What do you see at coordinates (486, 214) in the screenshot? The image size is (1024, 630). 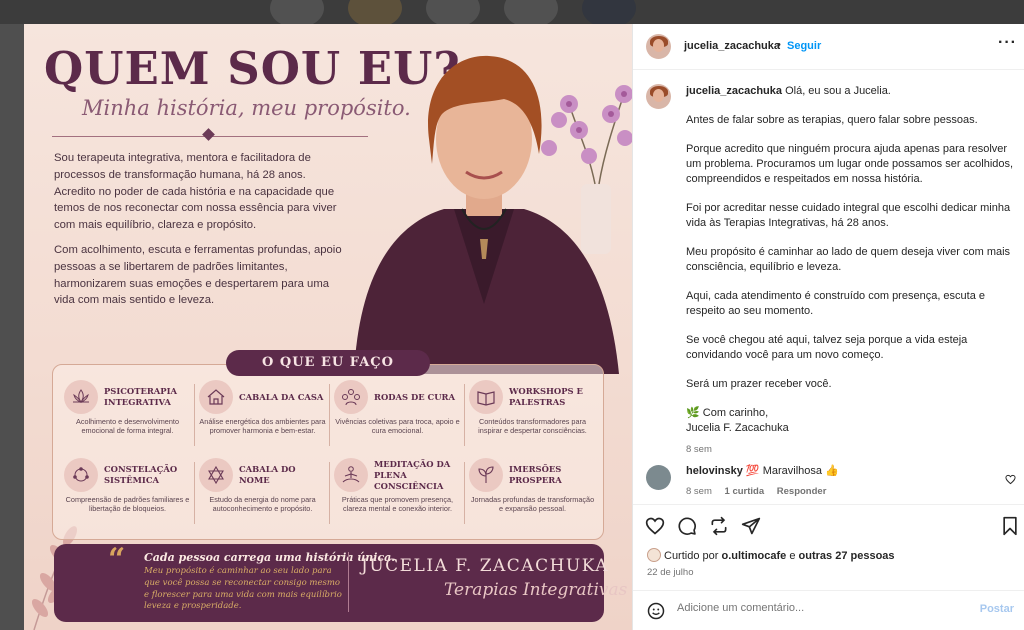 I see `portrait-photo` at bounding box center [486, 214].